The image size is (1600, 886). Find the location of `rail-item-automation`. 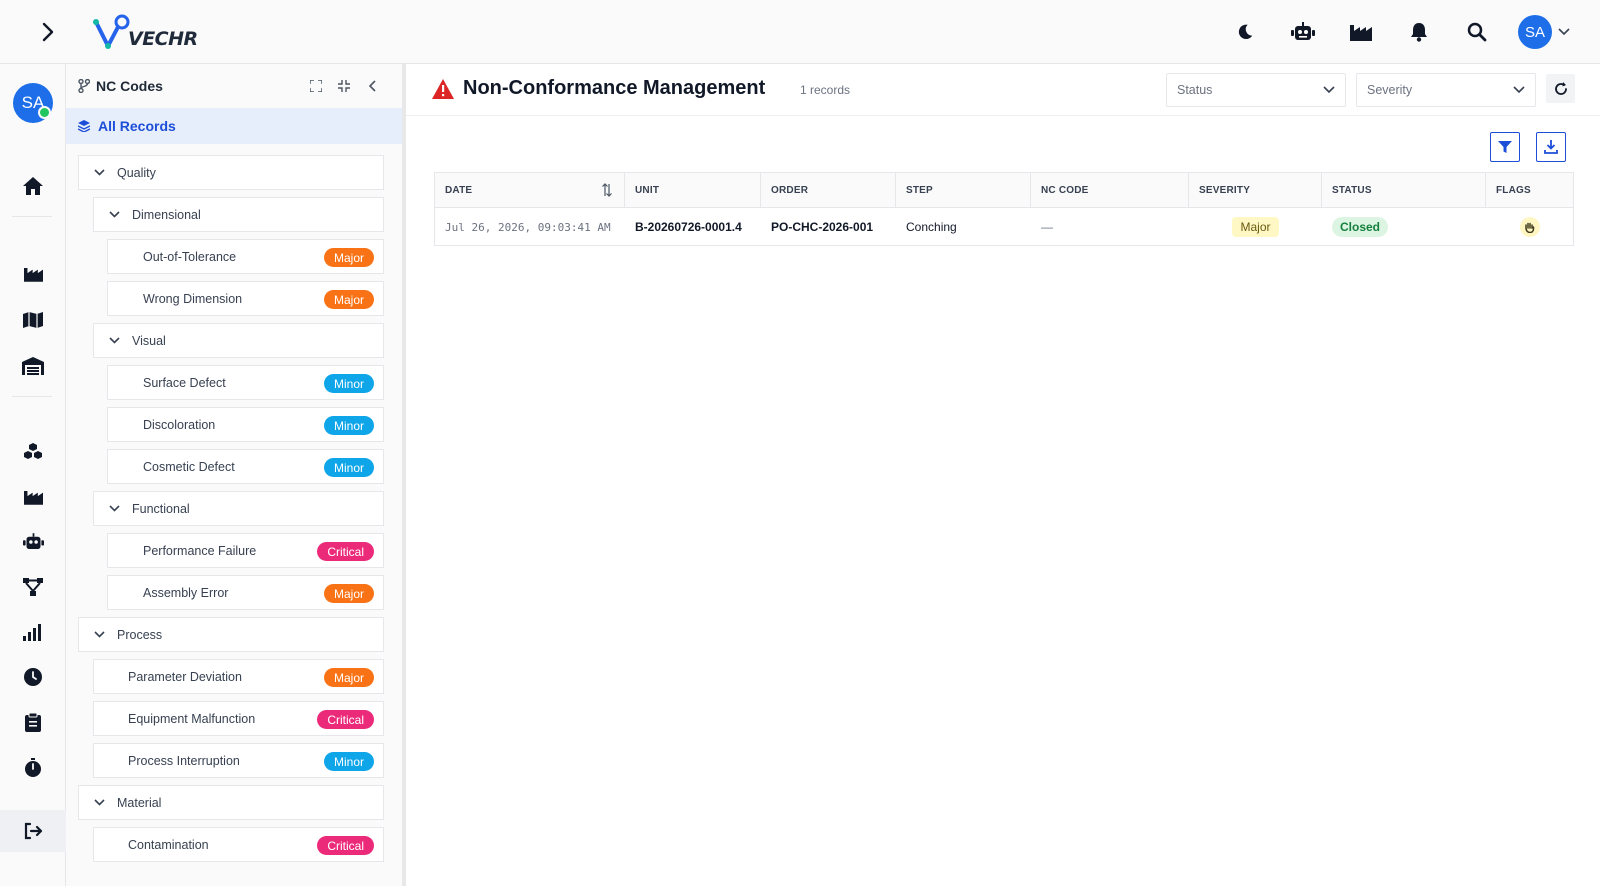

rail-item-automation is located at coordinates (33, 542).